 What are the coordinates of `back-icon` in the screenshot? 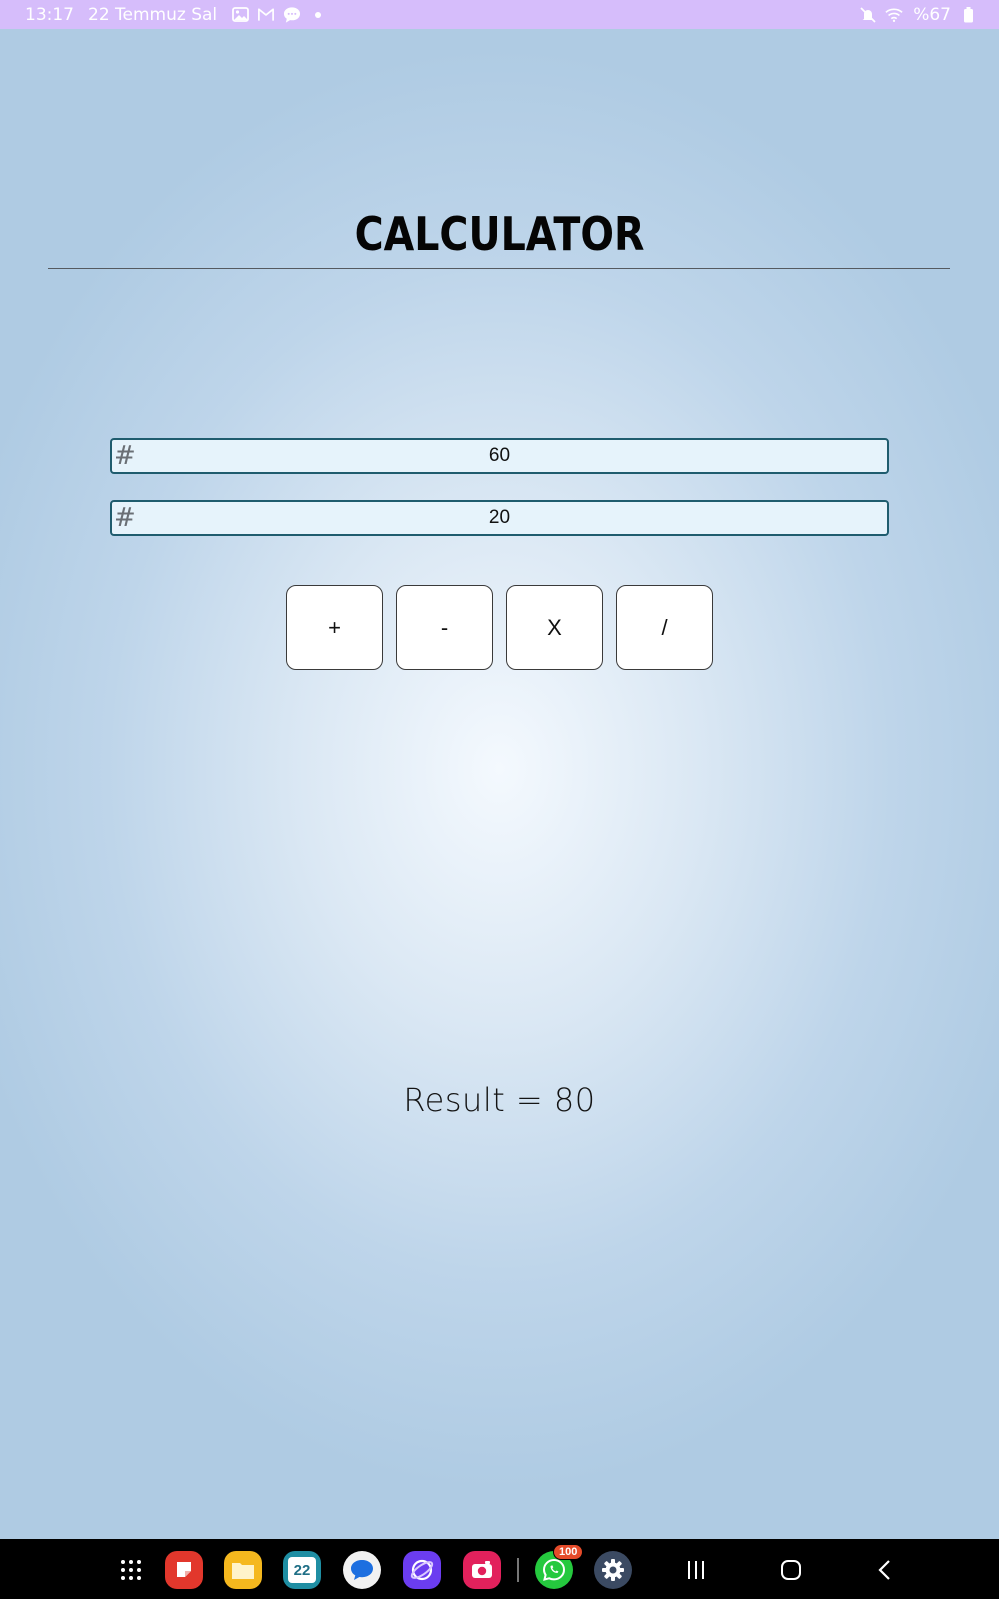 It's located at (885, 1570).